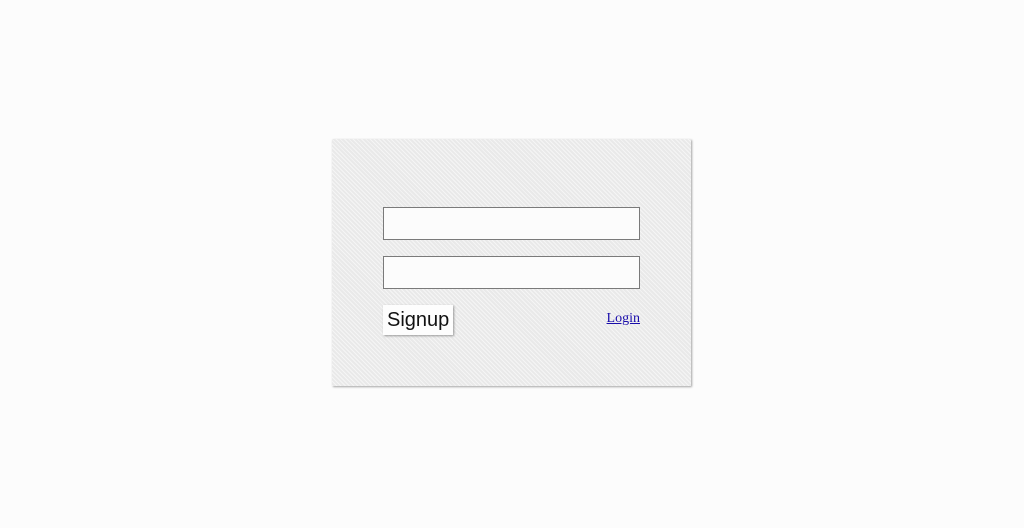 This screenshot has height=528, width=1024. What do you see at coordinates (623, 319) in the screenshot?
I see `login-link: Login` at bounding box center [623, 319].